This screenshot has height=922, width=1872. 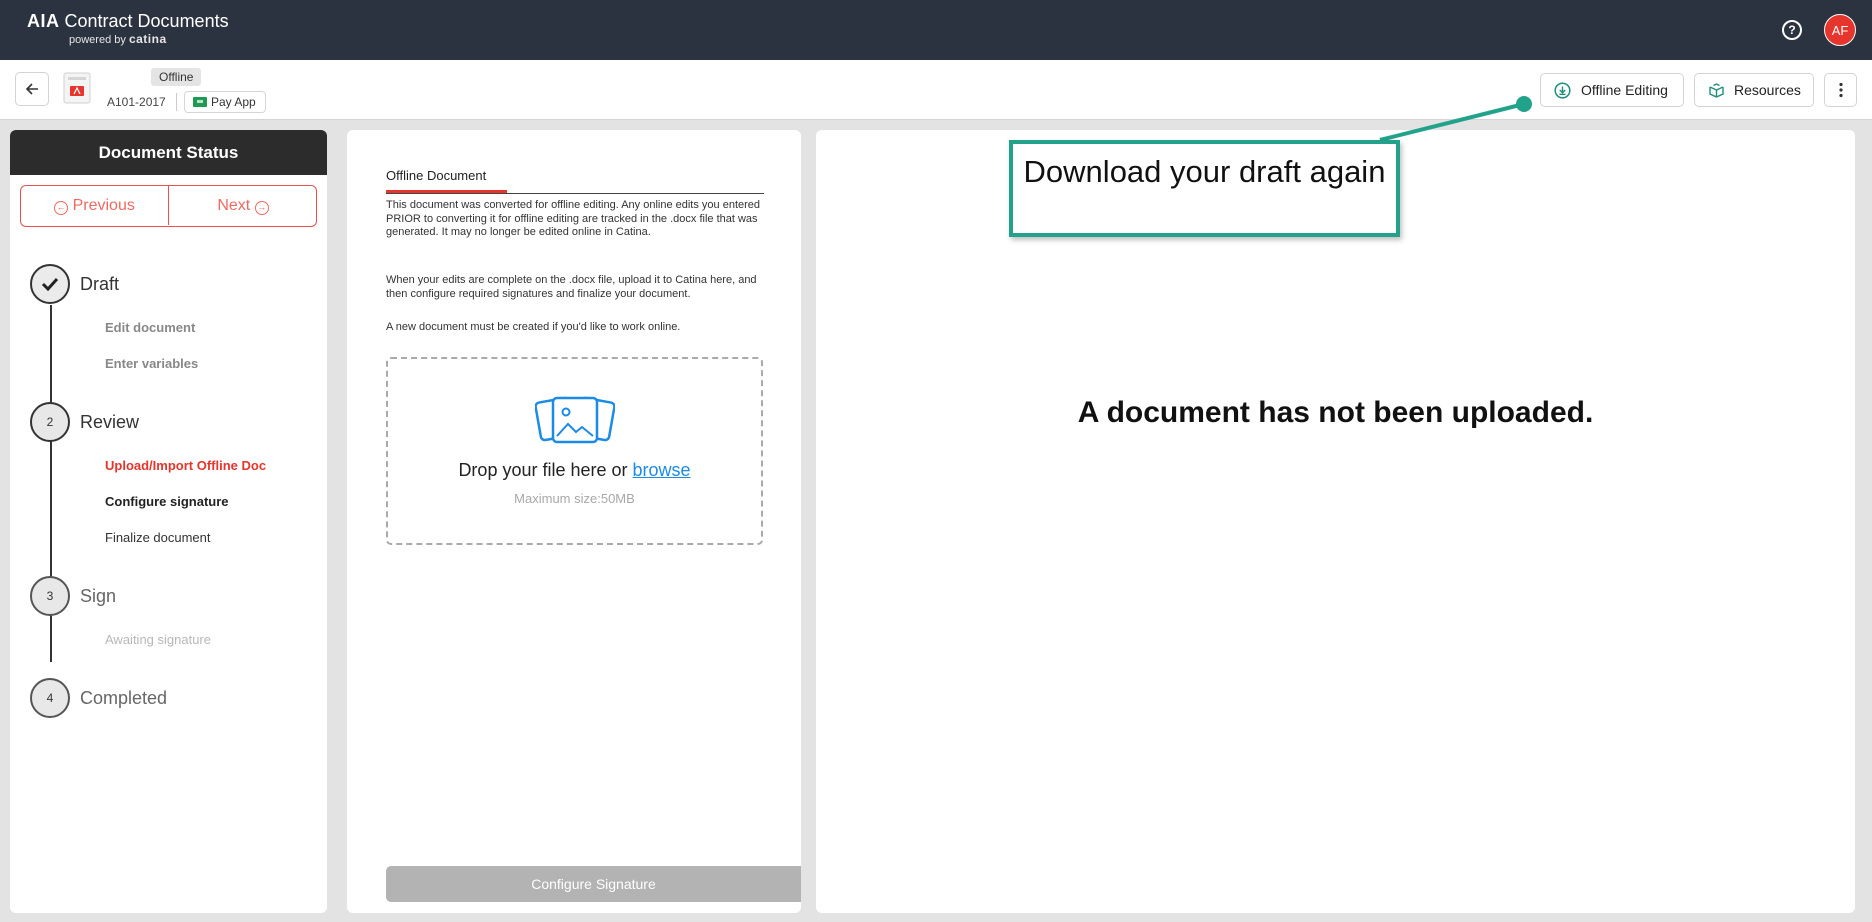 I want to click on empty-document-message: A document has not been uploaded., so click(x=1335, y=412).